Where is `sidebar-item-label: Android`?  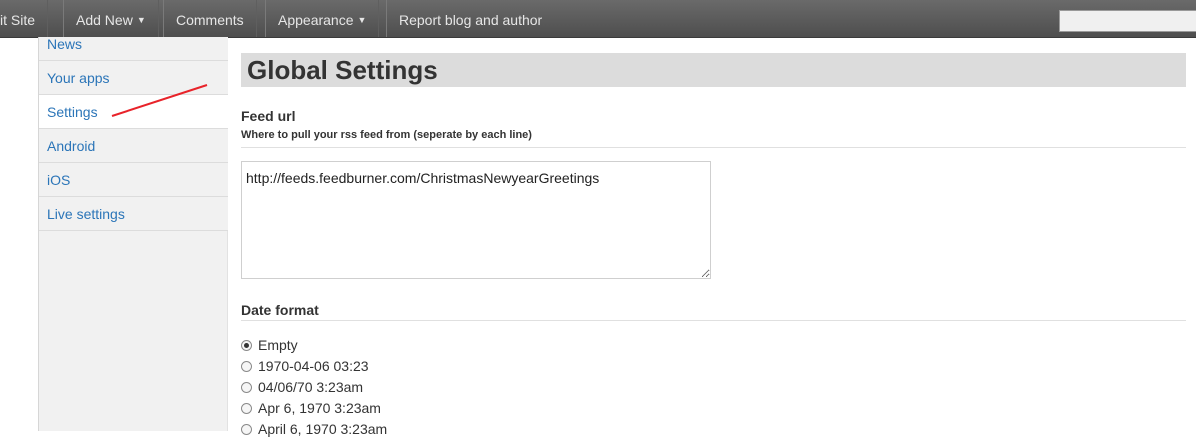
sidebar-item-label: Android is located at coordinates (71, 146).